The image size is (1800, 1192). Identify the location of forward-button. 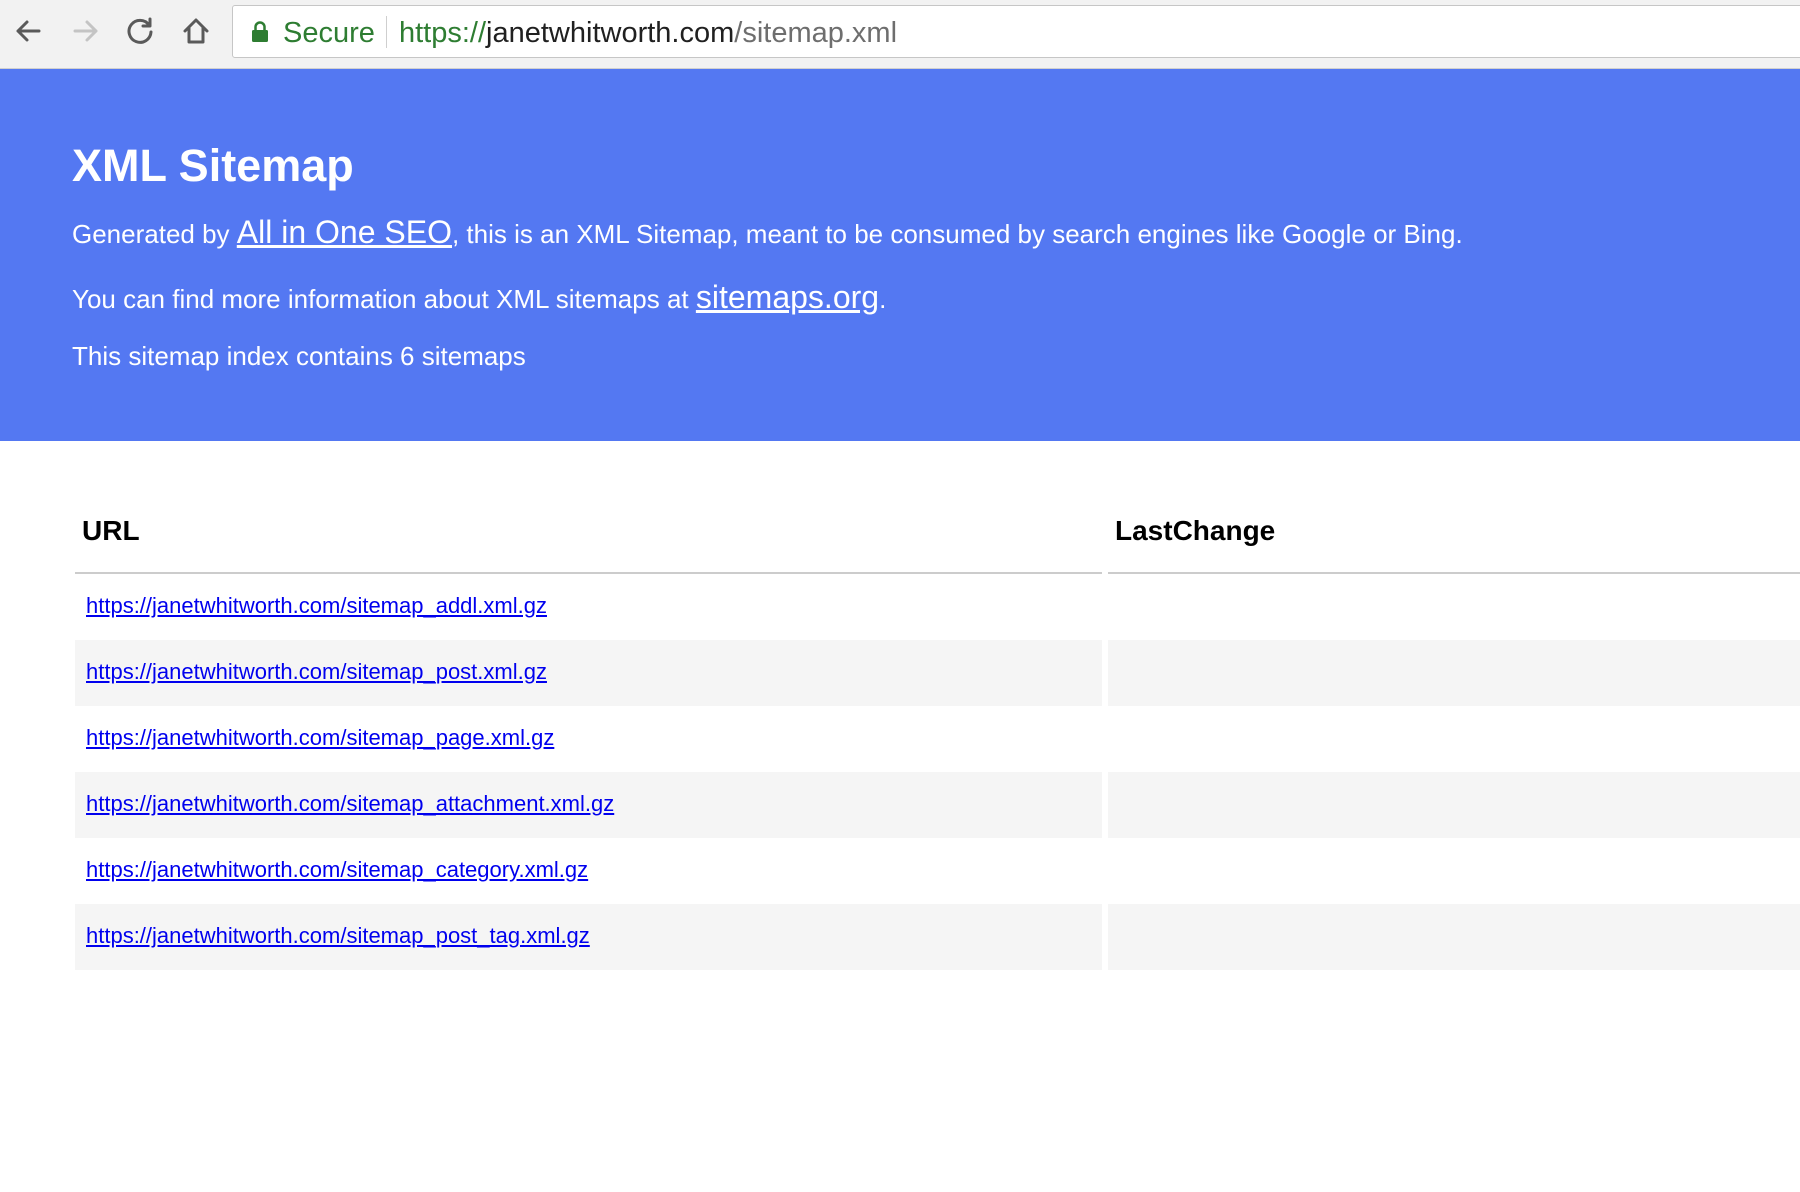
(86, 31).